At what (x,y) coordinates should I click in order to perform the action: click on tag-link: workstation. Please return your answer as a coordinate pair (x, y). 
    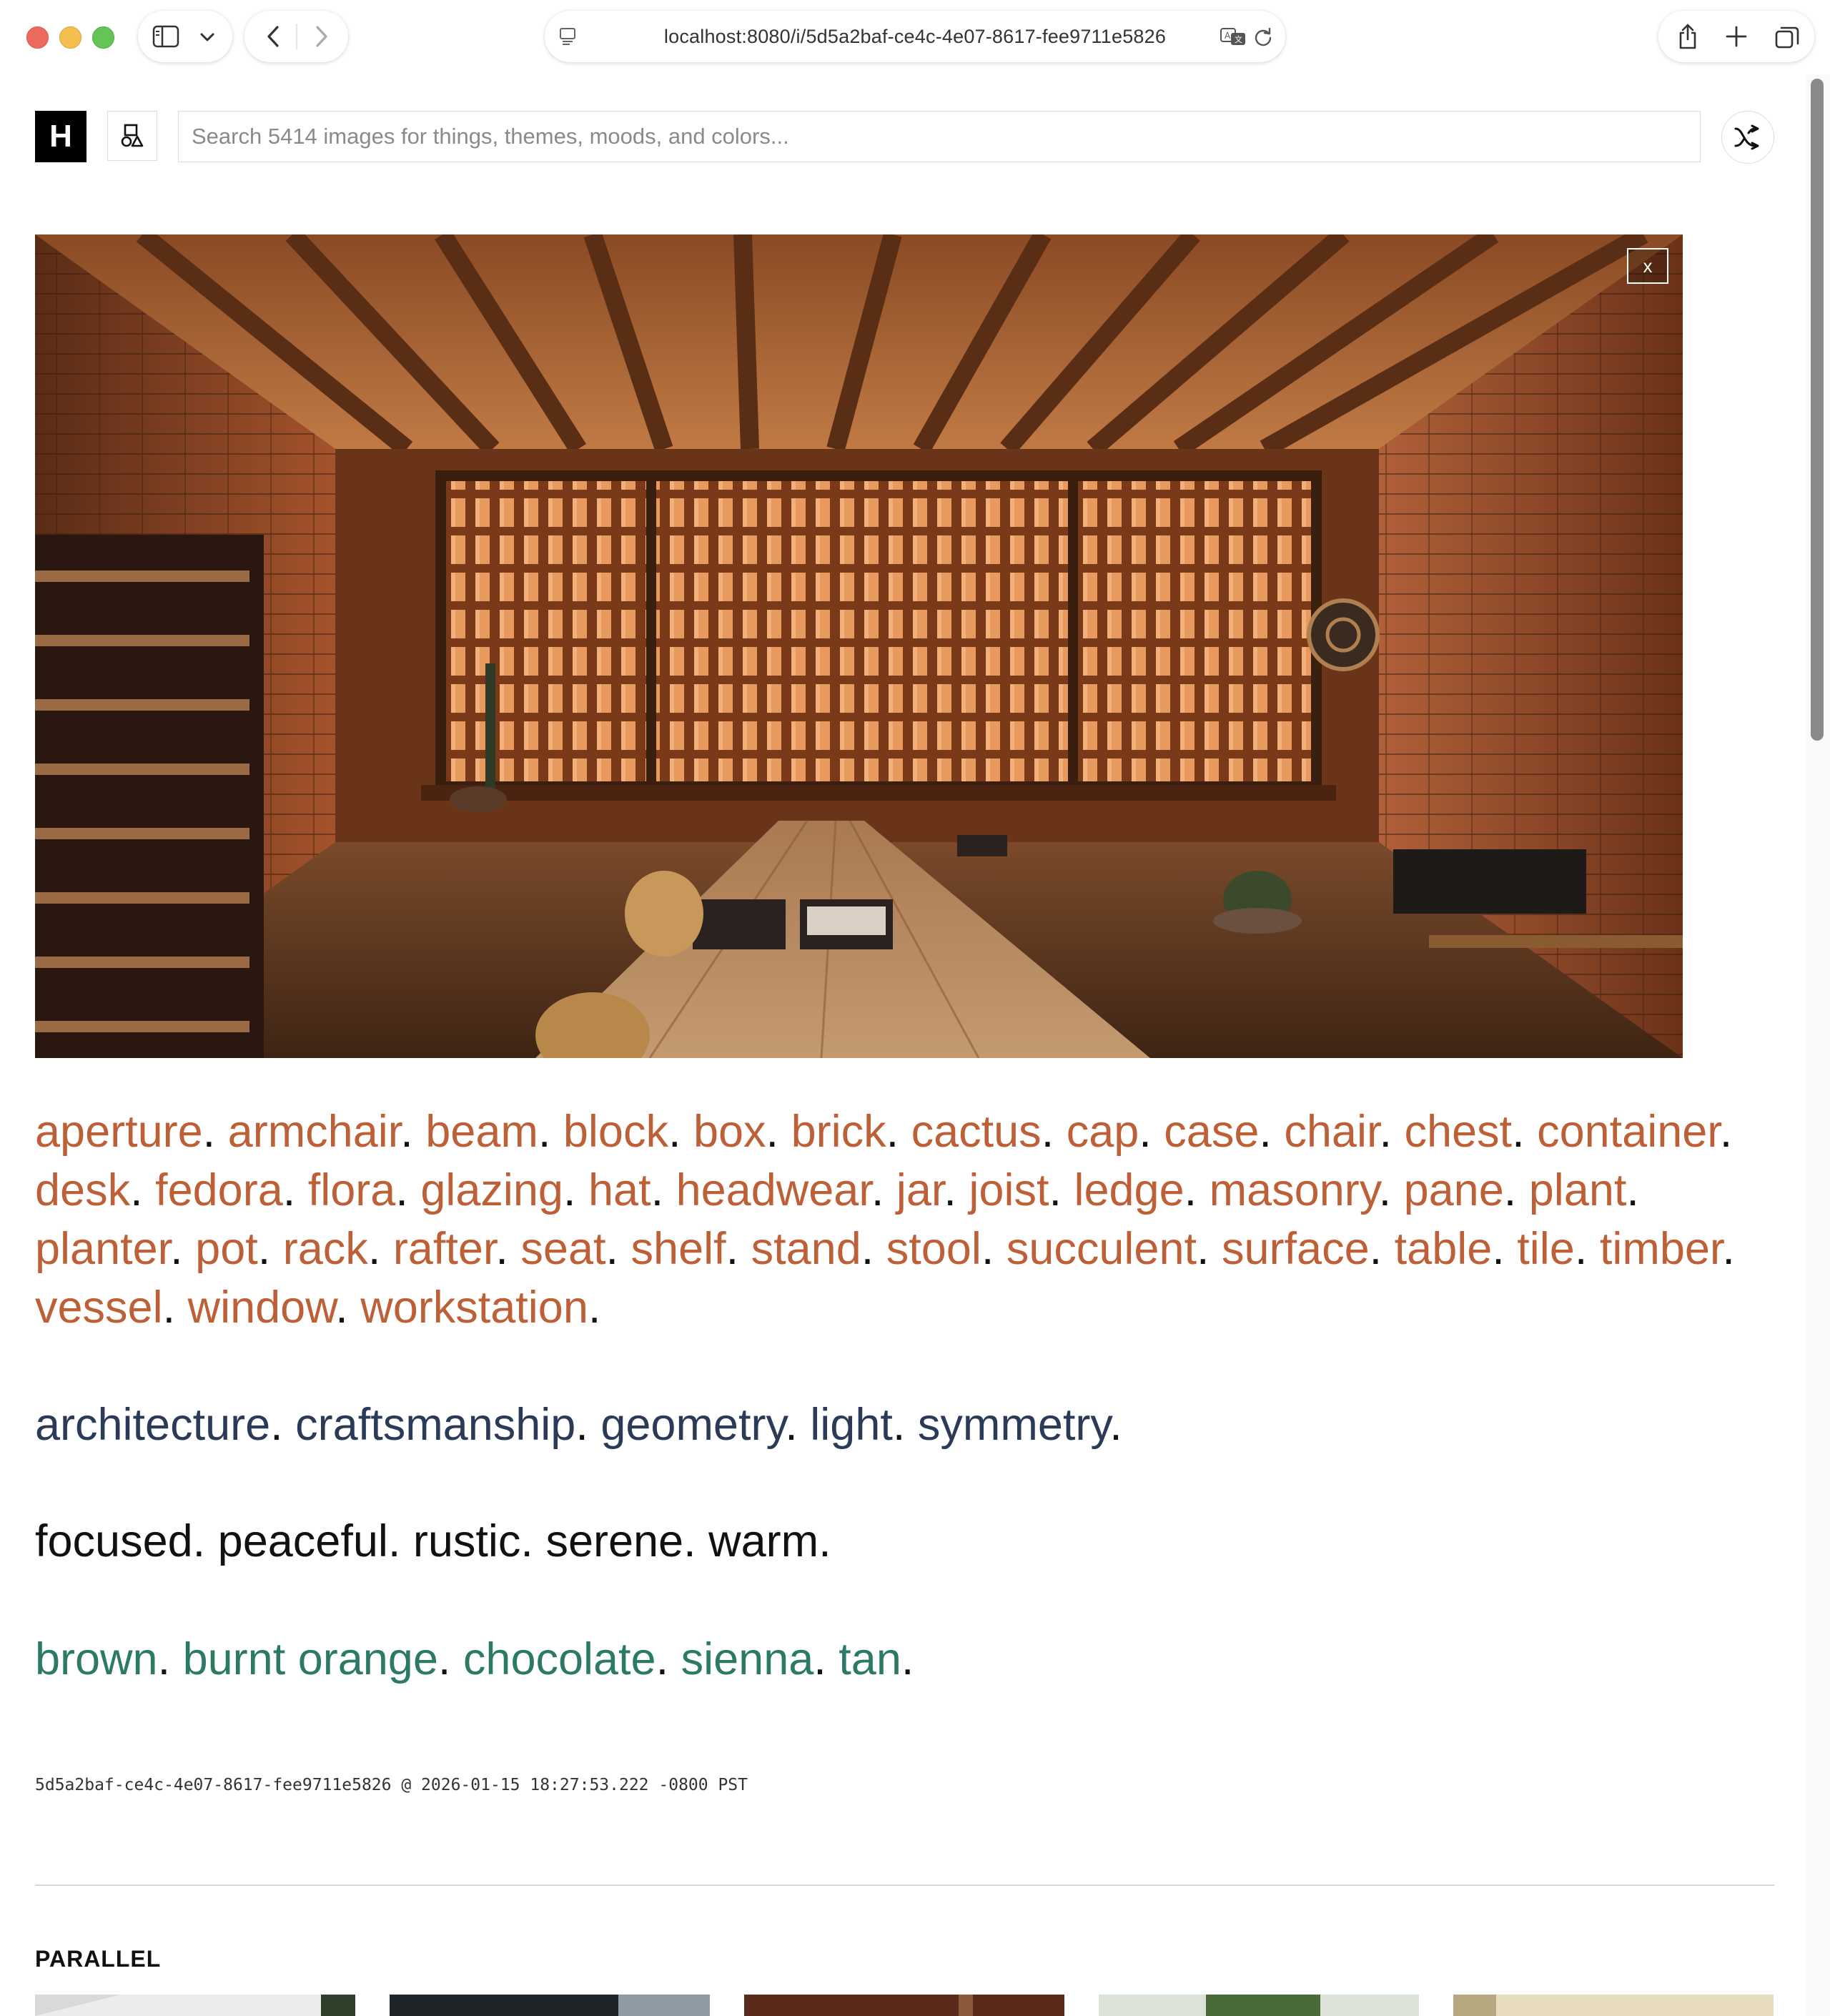
    Looking at the image, I should click on (474, 1308).